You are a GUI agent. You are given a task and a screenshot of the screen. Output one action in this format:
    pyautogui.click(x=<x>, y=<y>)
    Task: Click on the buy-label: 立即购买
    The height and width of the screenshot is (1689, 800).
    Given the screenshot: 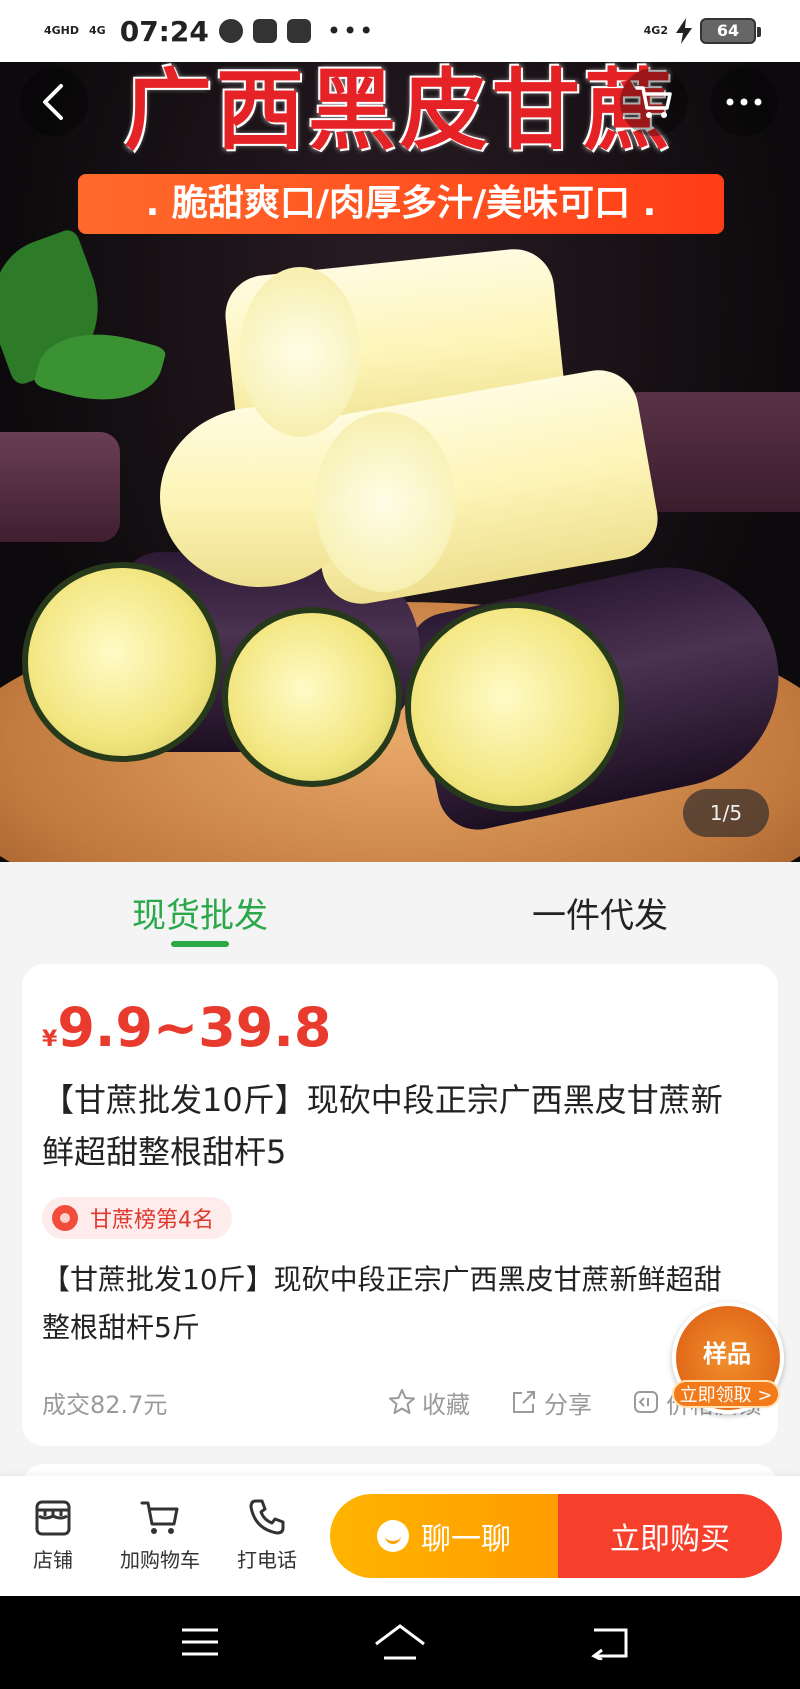 What is the action you would take?
    pyautogui.click(x=670, y=1539)
    